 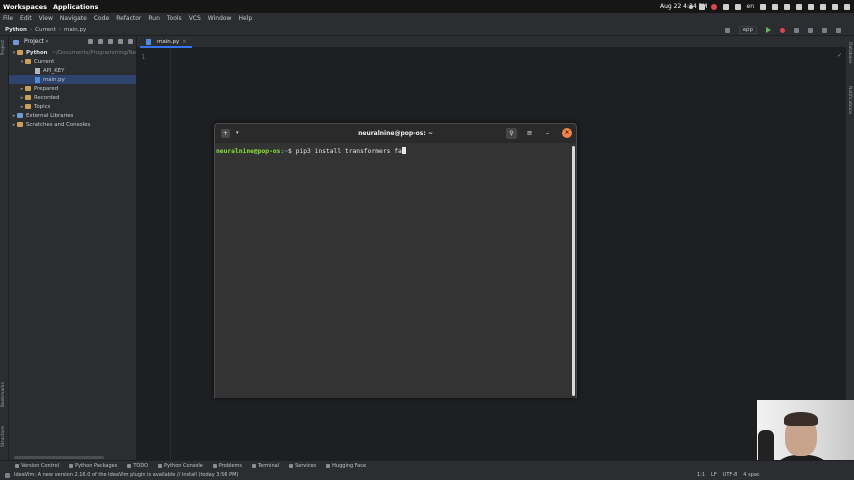 What do you see at coordinates (849, 52) in the screenshot?
I see `database-tool-tab: Database` at bounding box center [849, 52].